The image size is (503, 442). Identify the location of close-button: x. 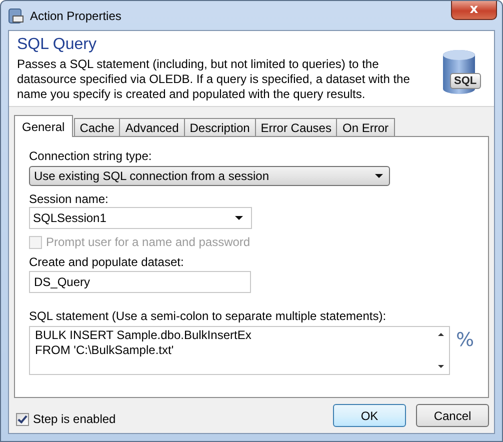
(474, 10).